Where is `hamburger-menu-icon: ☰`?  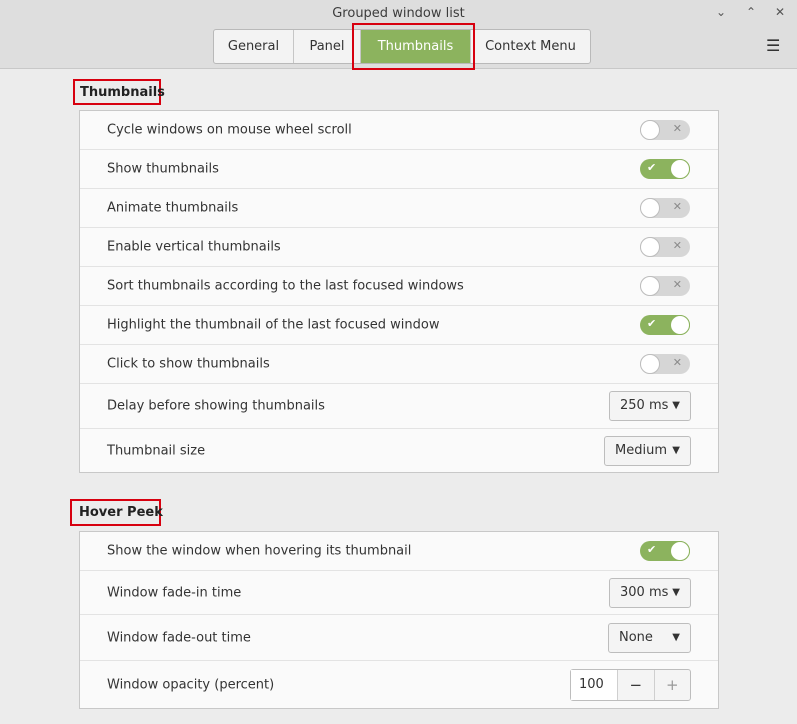 hamburger-menu-icon: ☰ is located at coordinates (773, 45).